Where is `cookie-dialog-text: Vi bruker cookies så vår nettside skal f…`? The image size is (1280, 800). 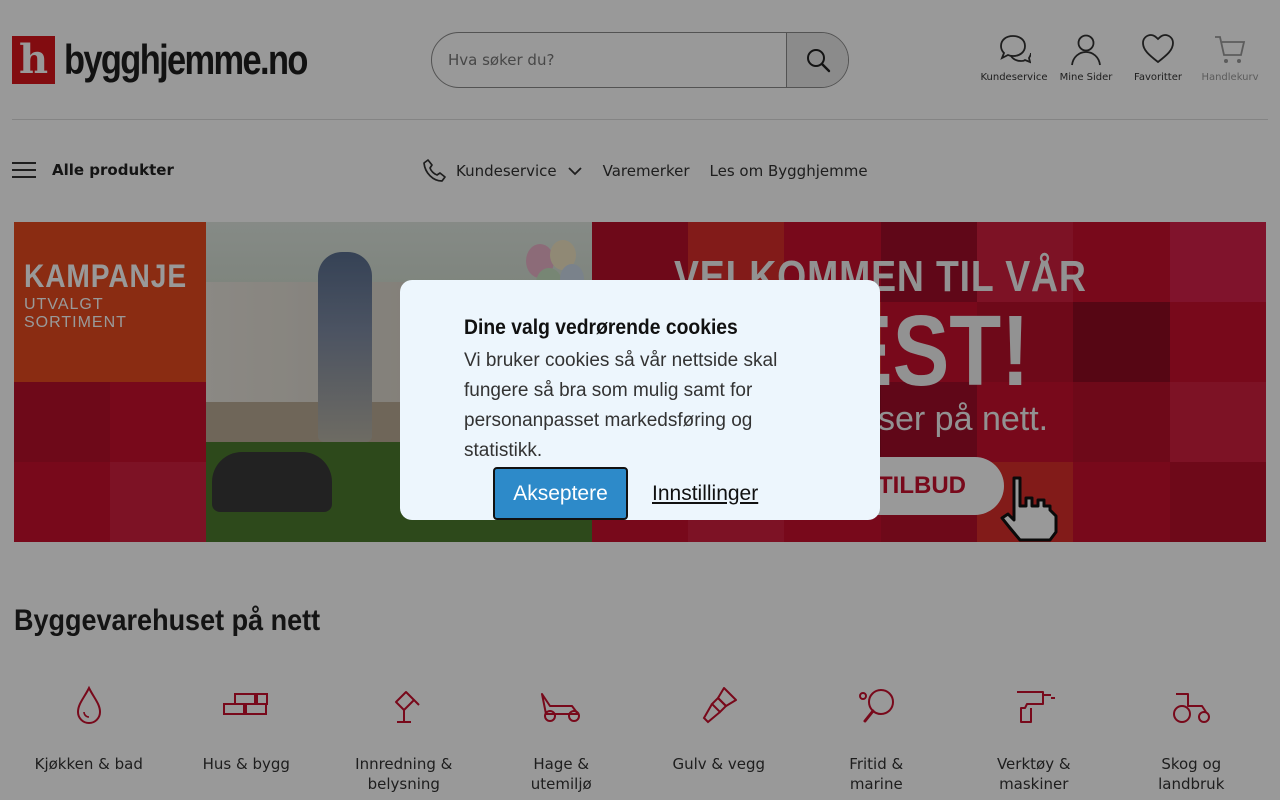
cookie-dialog-text: Vi bruker cookies så vår nettside skal f… is located at coordinates (621, 405).